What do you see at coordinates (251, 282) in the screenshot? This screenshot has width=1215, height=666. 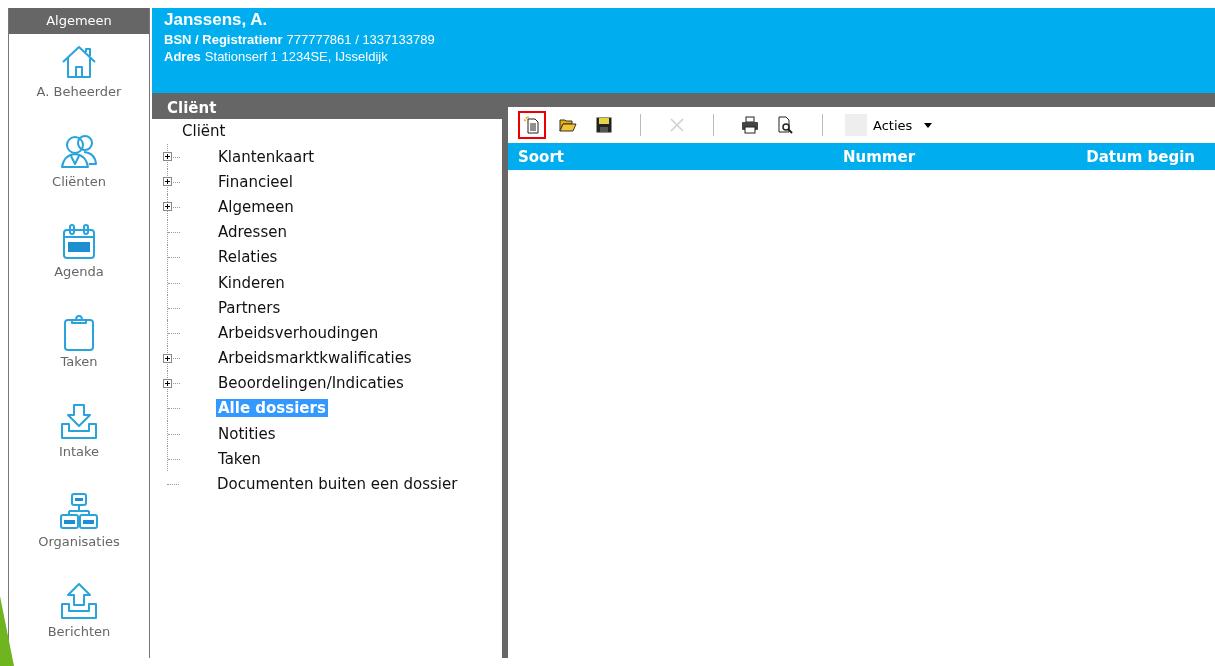 I see `tree-item: Kinderen` at bounding box center [251, 282].